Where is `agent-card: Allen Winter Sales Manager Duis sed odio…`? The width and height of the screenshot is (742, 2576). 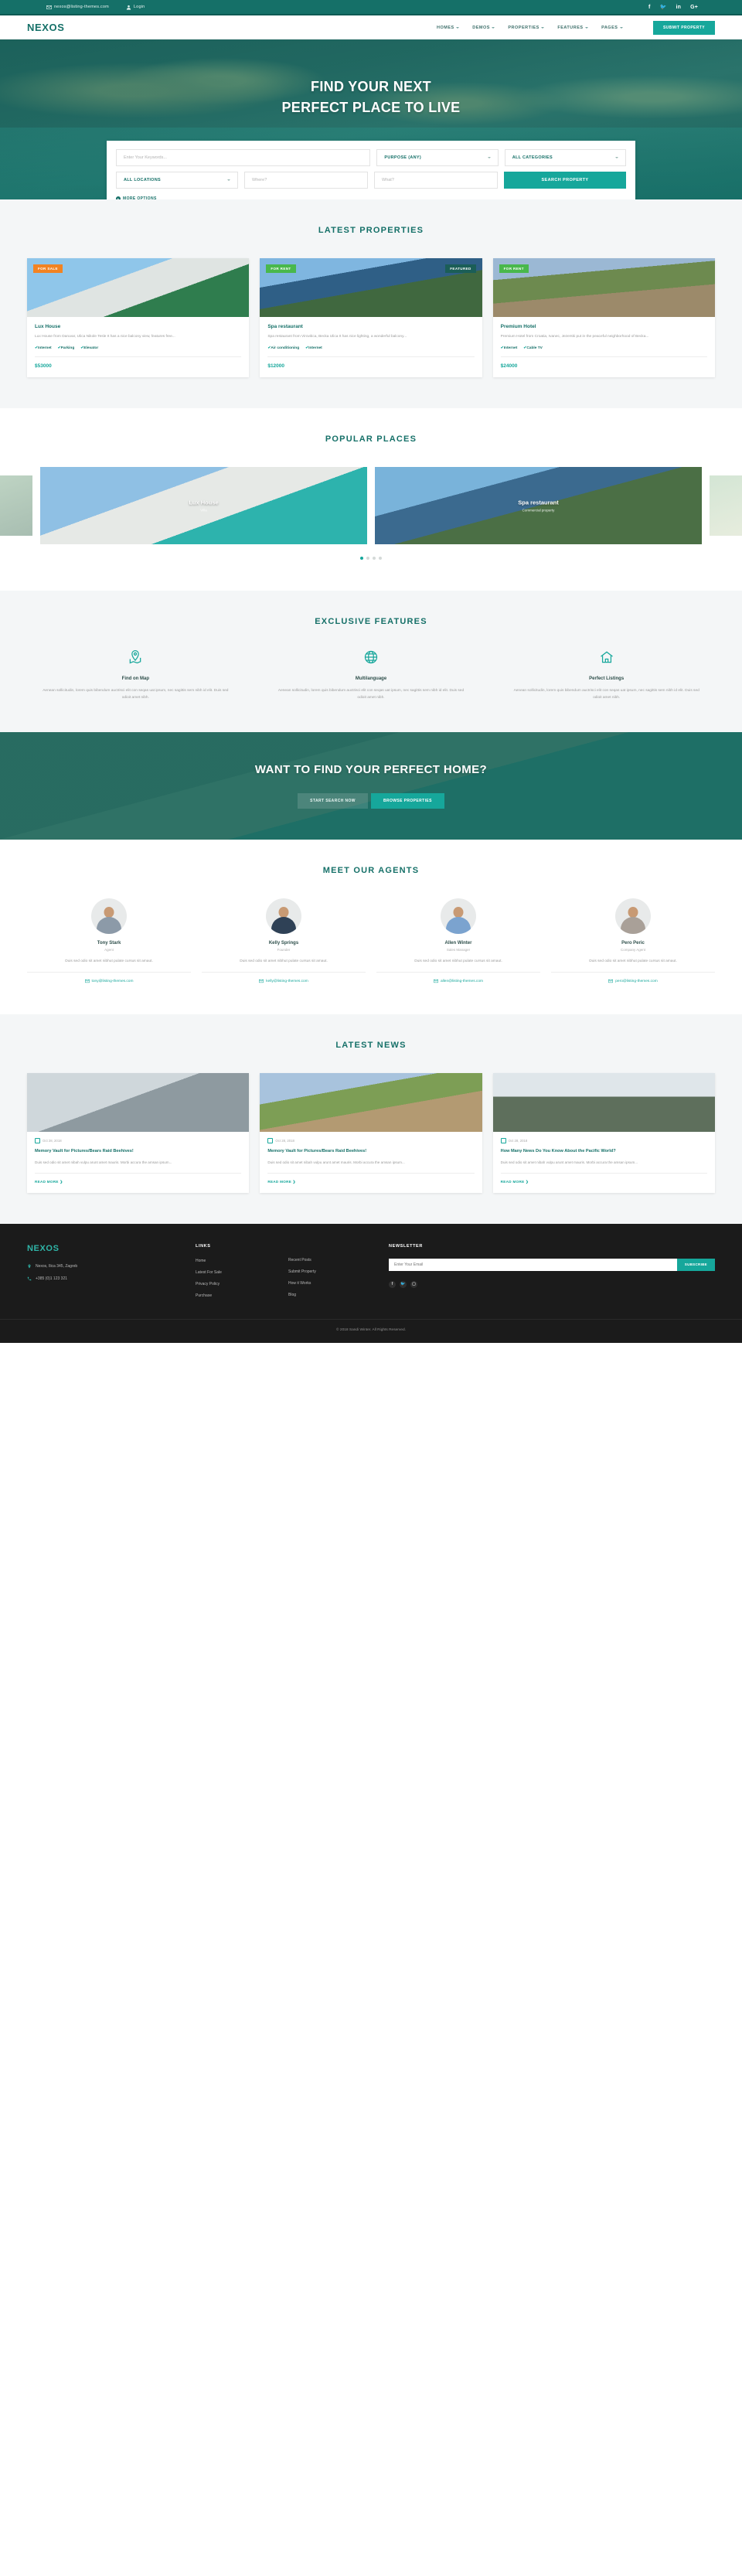
agent-card: Allen Winter Sales Manager Duis sed odio… is located at coordinates (458, 940).